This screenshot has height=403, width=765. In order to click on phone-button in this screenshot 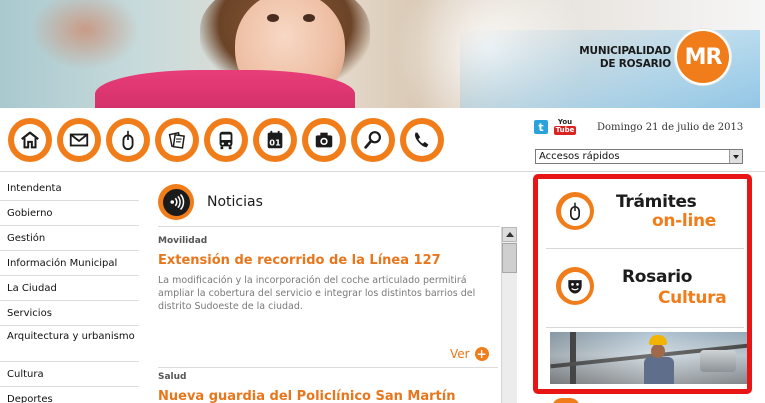, I will do `click(422, 140)`.